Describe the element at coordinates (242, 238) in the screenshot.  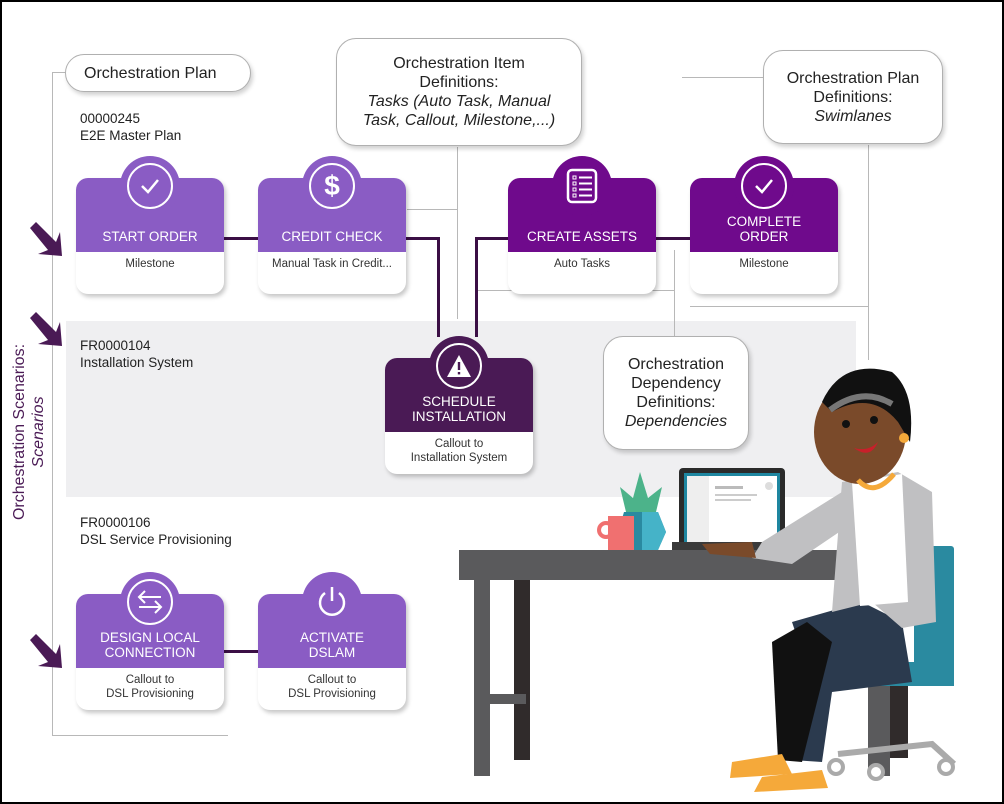
I see `connector-start-credit` at that location.